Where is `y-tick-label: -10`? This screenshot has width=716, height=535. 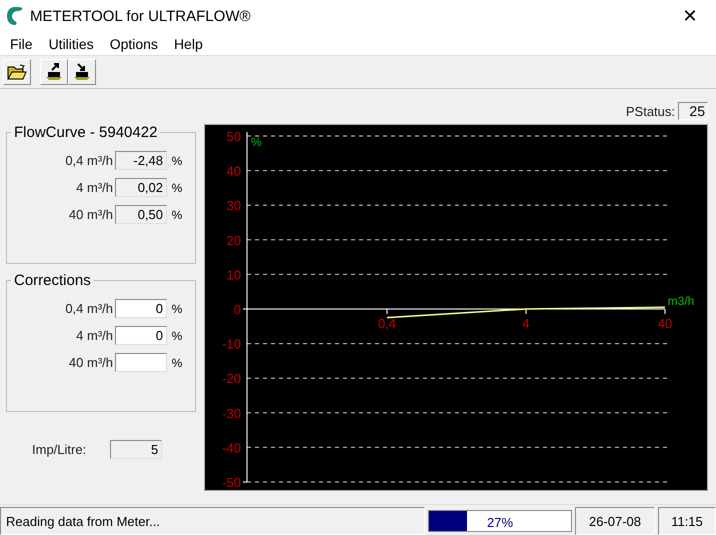
y-tick-label: -10 is located at coordinates (231, 344).